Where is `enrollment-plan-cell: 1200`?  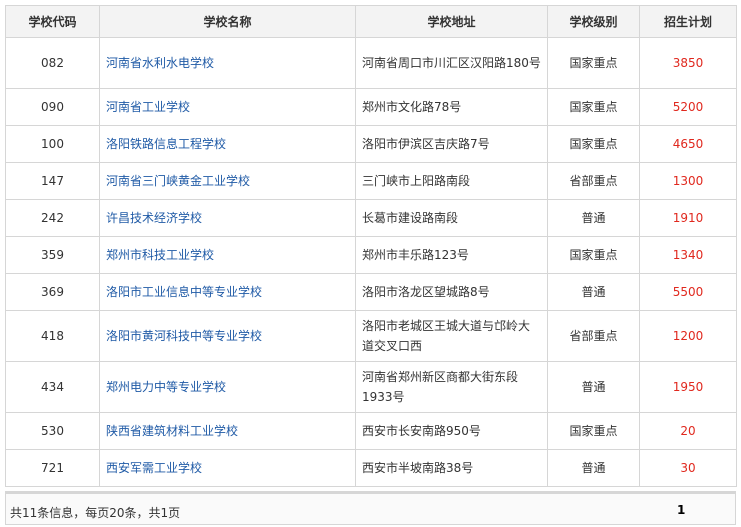
enrollment-plan-cell: 1200 is located at coordinates (688, 336).